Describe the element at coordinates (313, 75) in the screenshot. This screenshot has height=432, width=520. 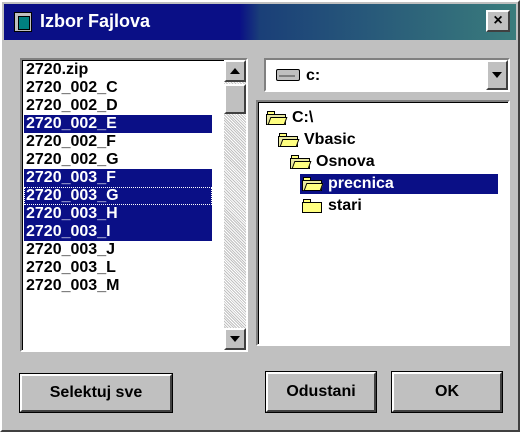
I see `drive-value: c:` at that location.